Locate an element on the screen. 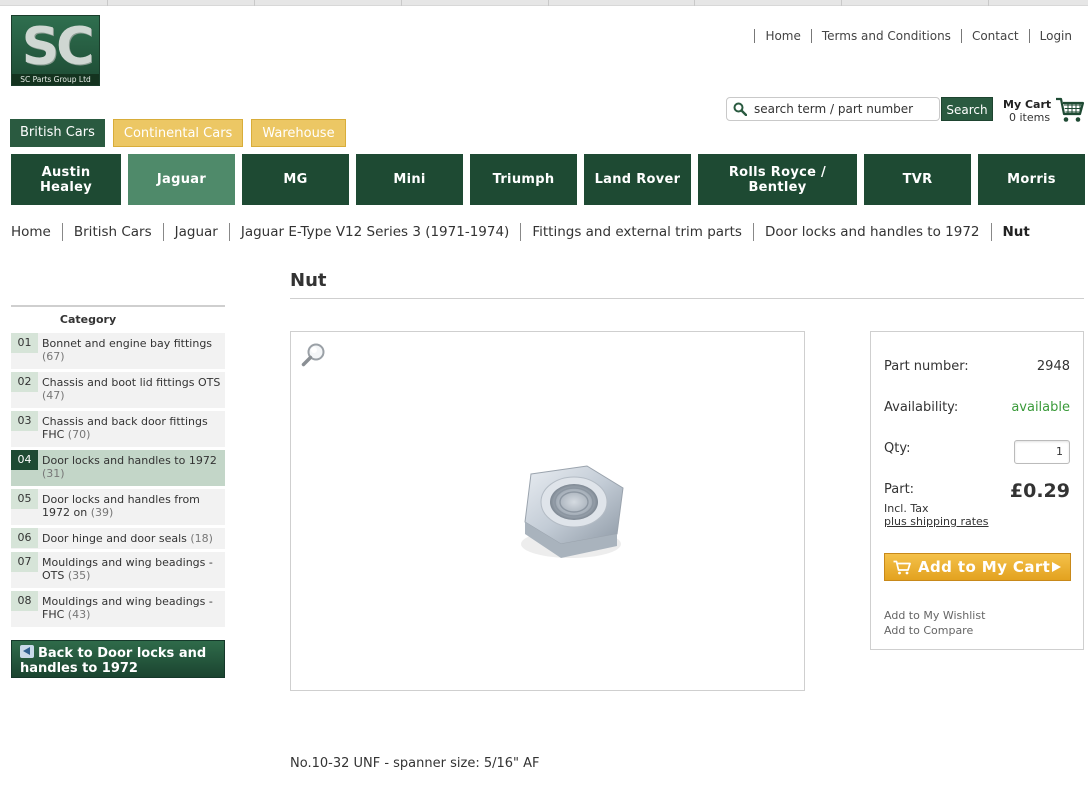 The width and height of the screenshot is (1088, 800). logo-text: SC is located at coordinates (58, 47).